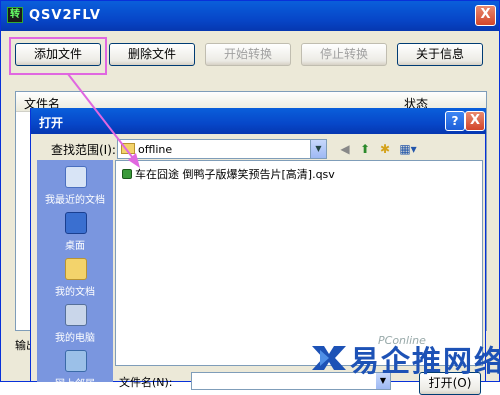 The height and width of the screenshot is (395, 500). Describe the element at coordinates (75, 384) in the screenshot. I see `place-label: 网上邻居` at that location.